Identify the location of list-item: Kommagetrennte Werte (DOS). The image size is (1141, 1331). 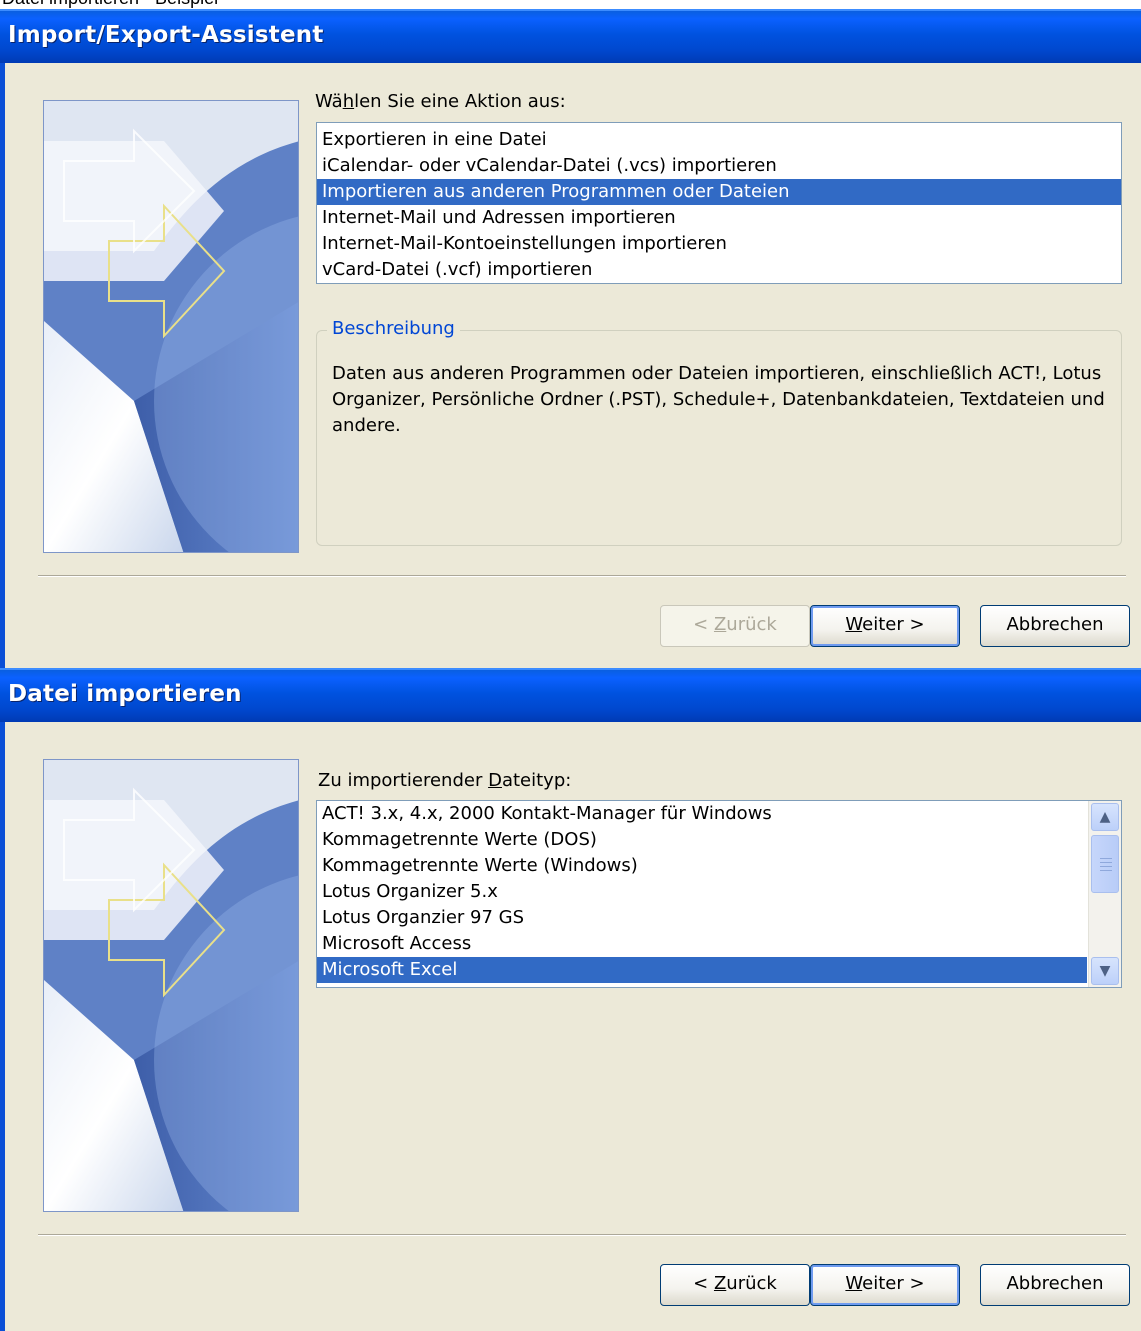
(702, 840).